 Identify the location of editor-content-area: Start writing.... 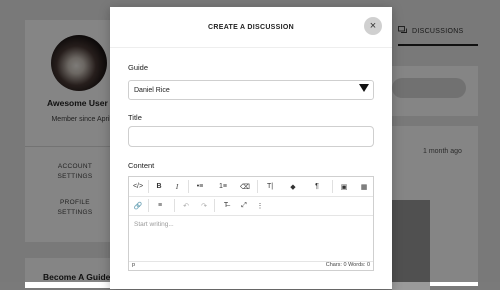
(251, 238).